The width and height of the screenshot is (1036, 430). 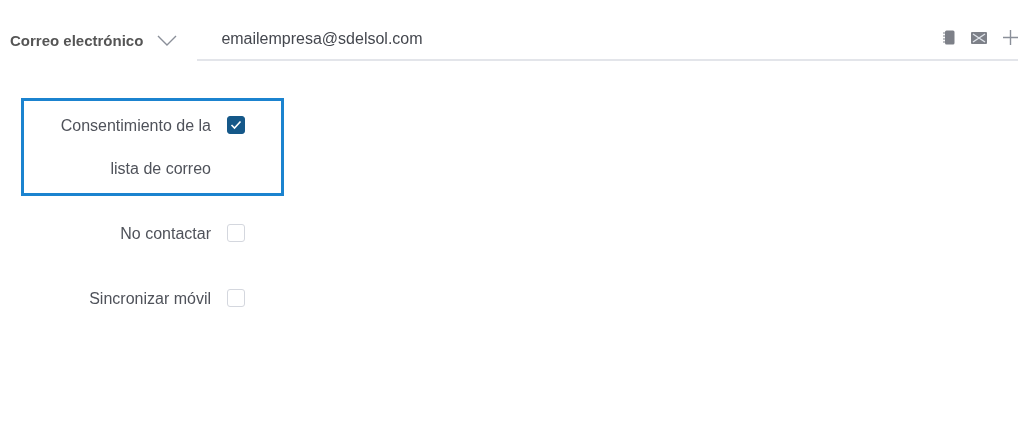 I want to click on chevron-down-icon, so click(x=167, y=40).